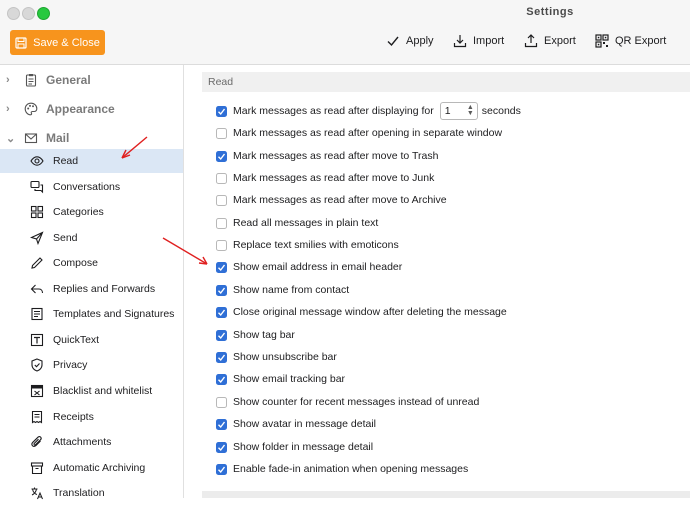 Image resolution: width=690 pixels, height=505 pixels. I want to click on archive-icon, so click(37, 468).